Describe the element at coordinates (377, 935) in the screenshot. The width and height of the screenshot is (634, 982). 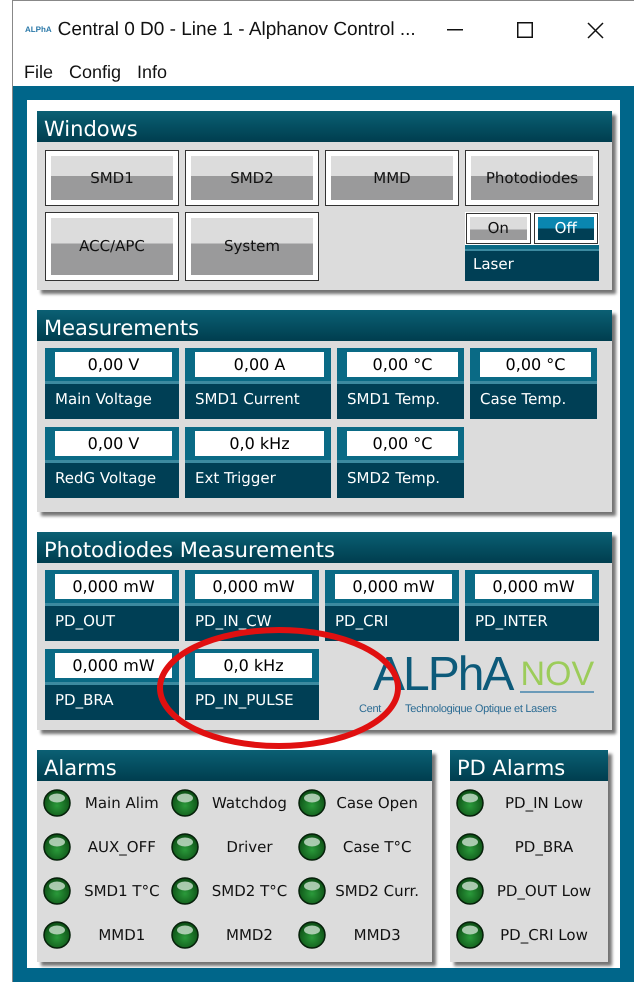
I see `alarm-label: MMD3` at that location.